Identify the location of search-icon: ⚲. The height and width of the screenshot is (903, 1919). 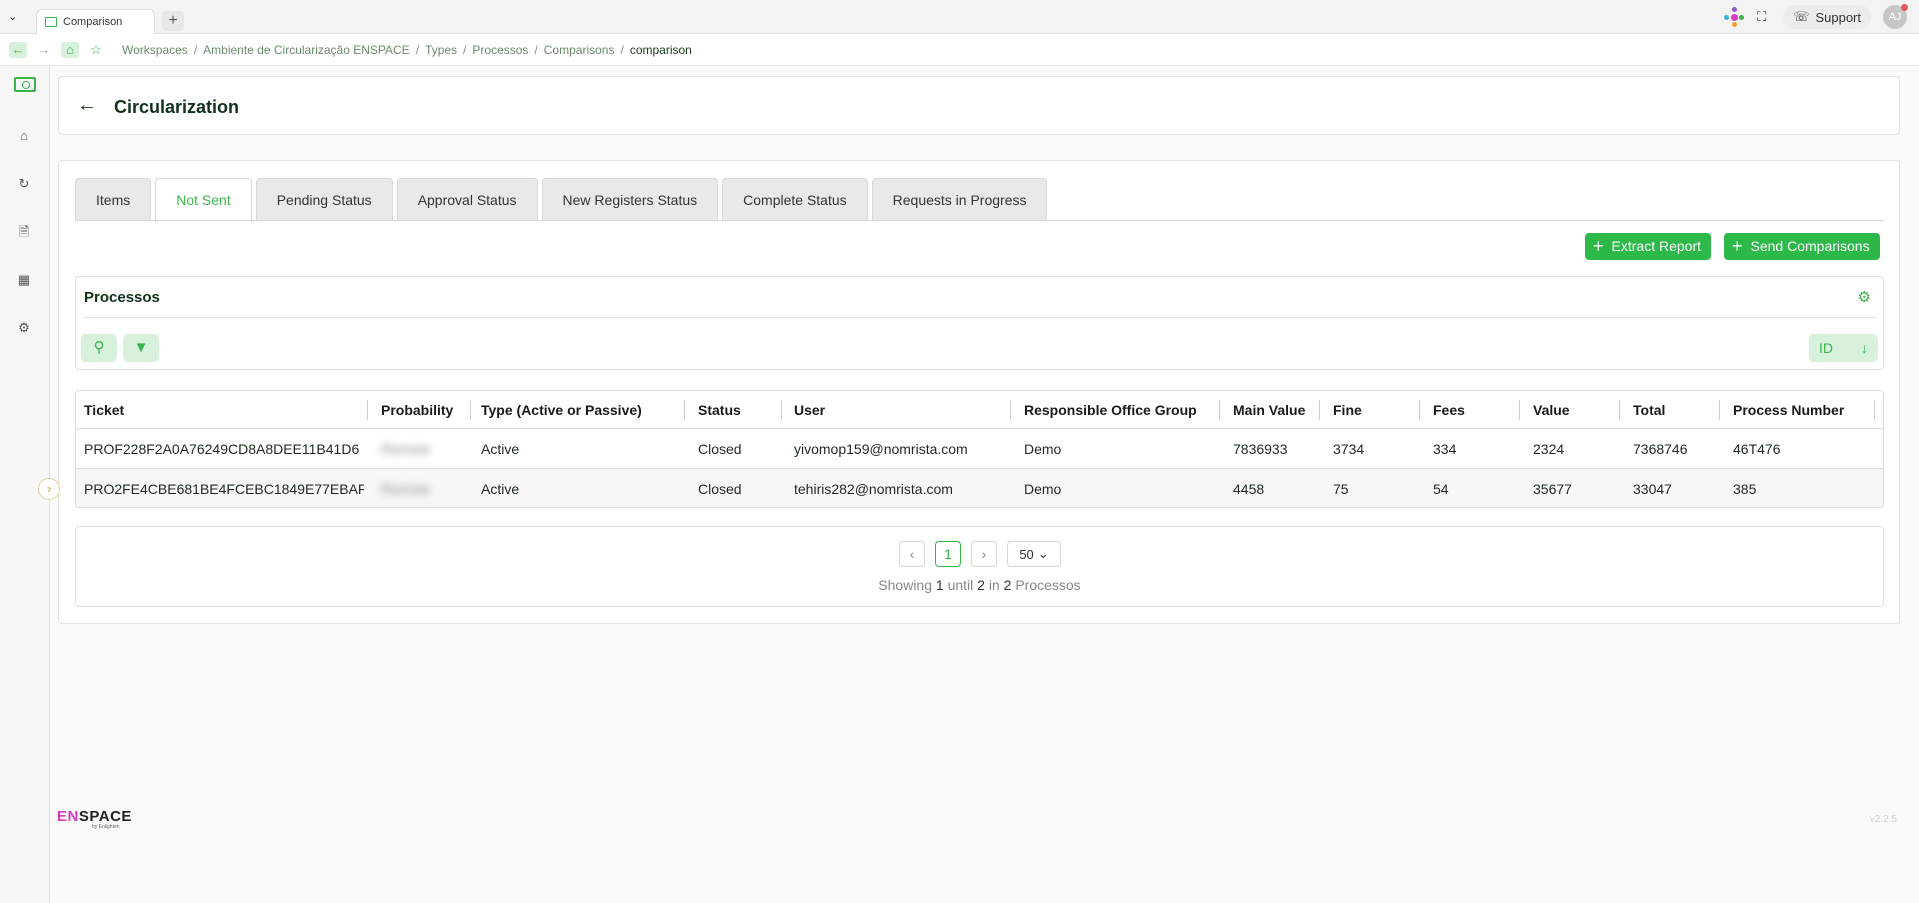
(99, 347).